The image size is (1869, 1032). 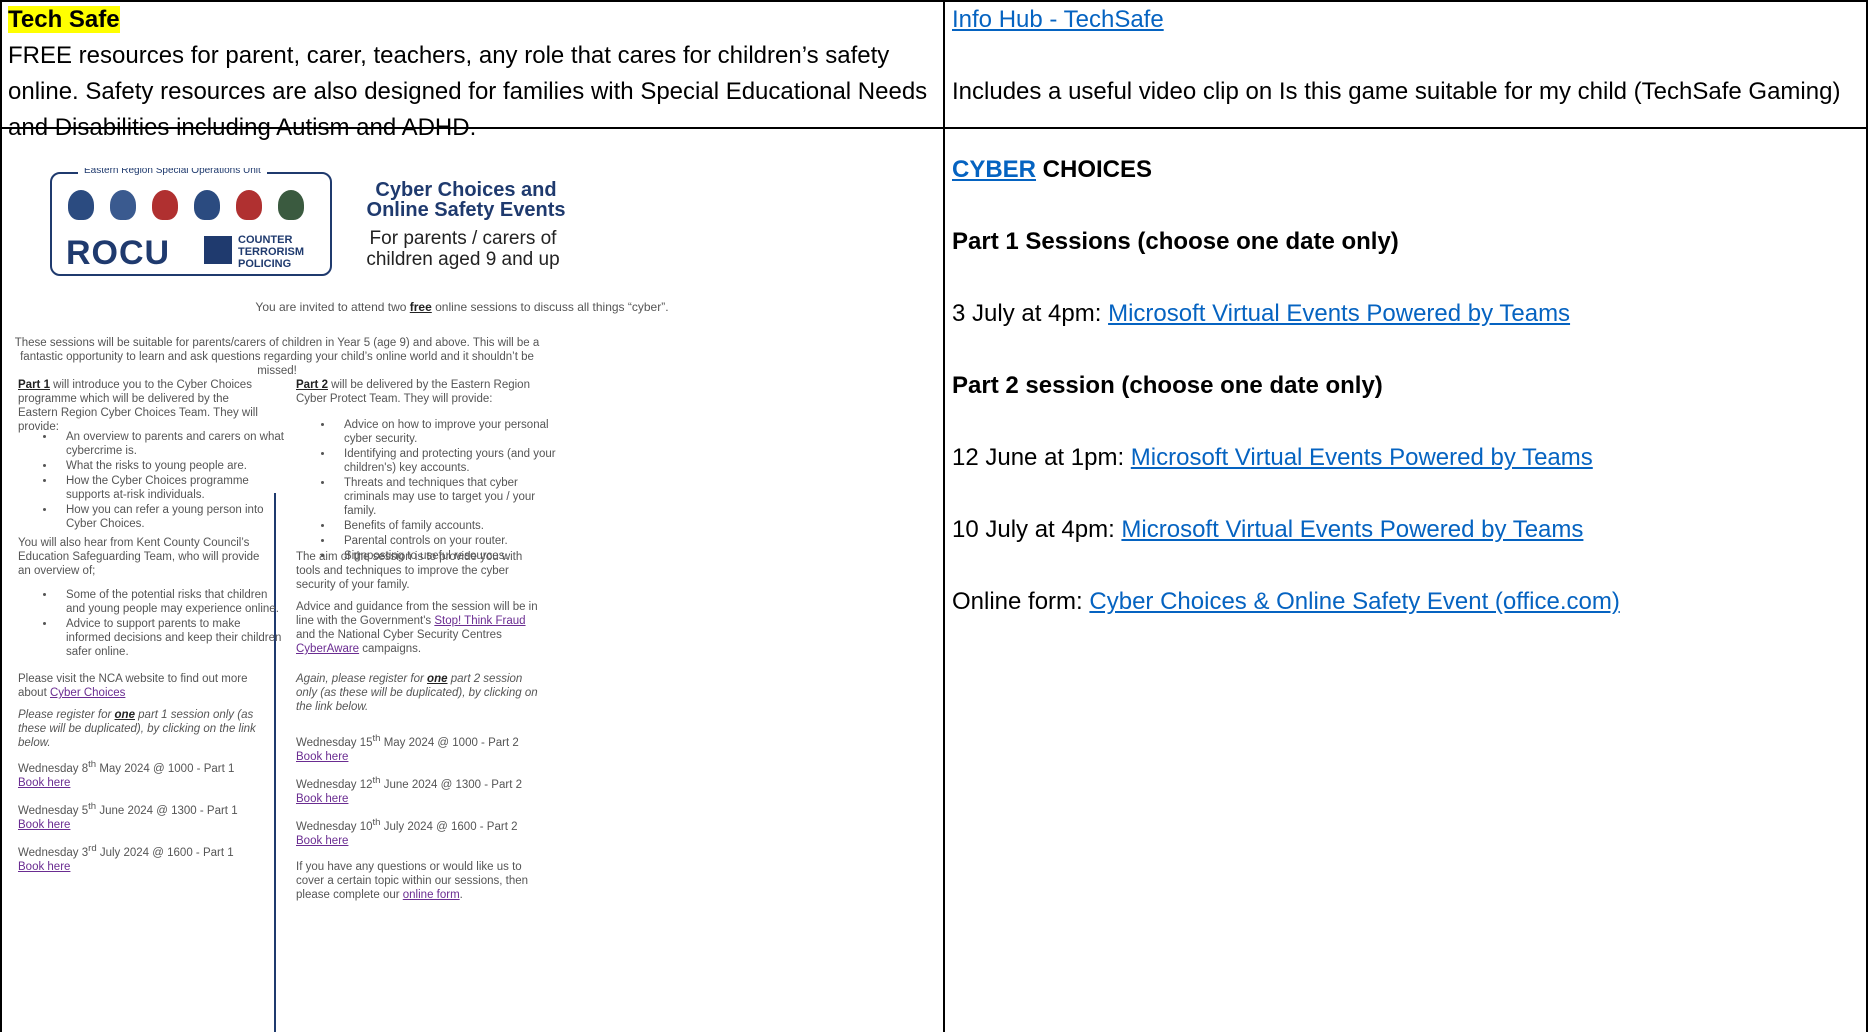 I want to click on ct-line: TERRORISM, so click(x=271, y=252).